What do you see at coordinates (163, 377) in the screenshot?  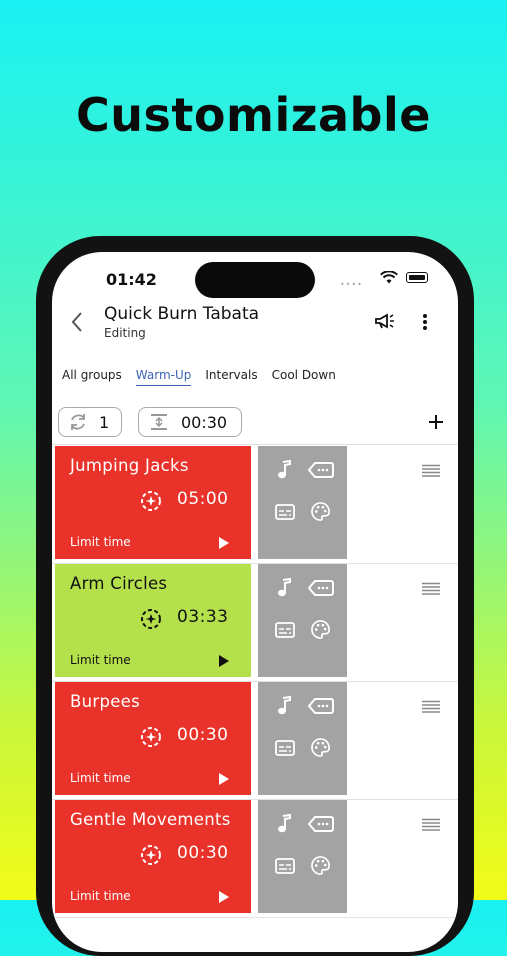 I see `tab-warm-up: Warm-Up` at bounding box center [163, 377].